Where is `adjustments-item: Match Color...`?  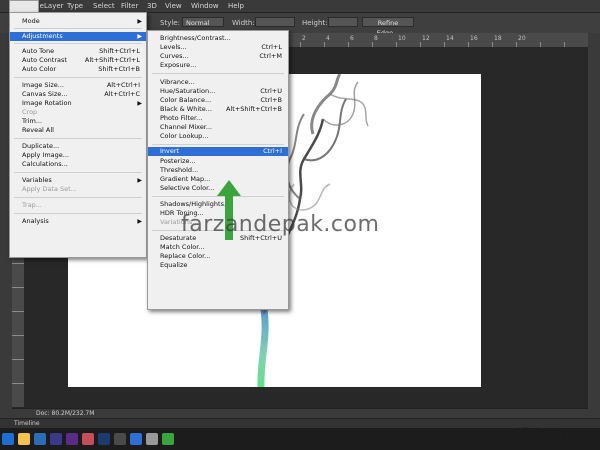 adjustments-item: Match Color... is located at coordinates (218, 247).